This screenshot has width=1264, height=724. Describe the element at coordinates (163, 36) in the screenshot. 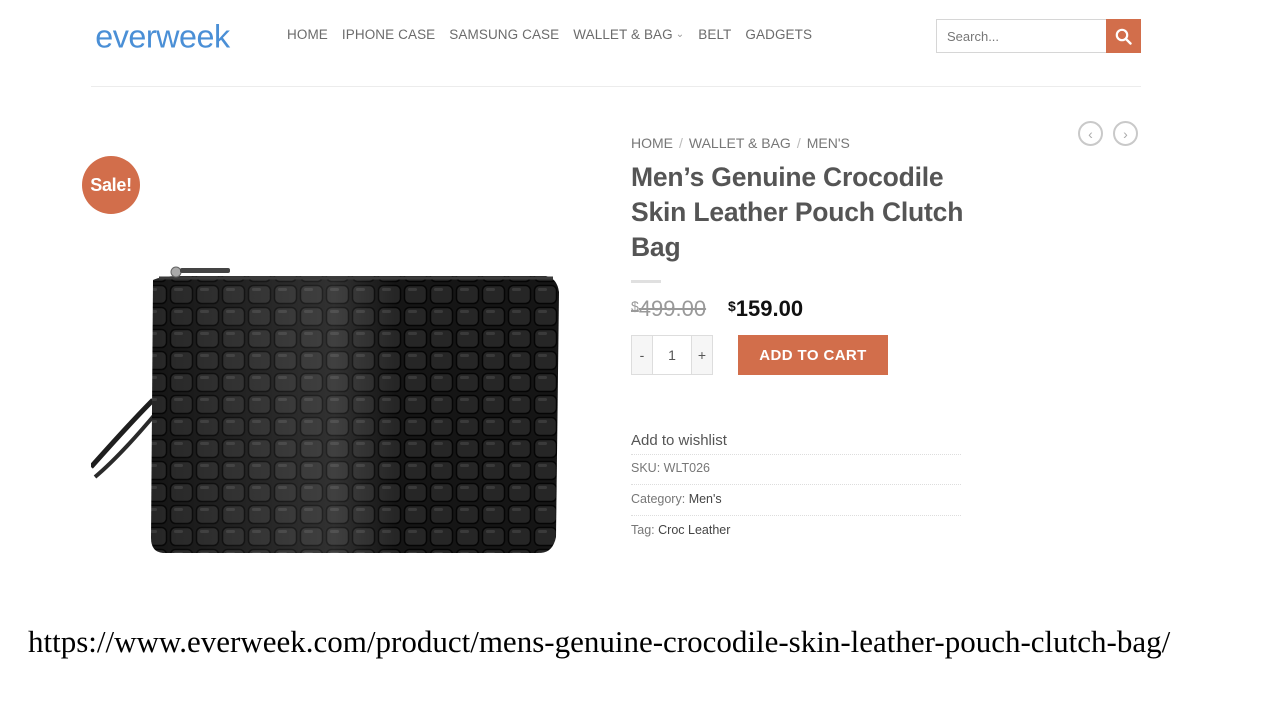

I see `logo-text: everweek` at that location.